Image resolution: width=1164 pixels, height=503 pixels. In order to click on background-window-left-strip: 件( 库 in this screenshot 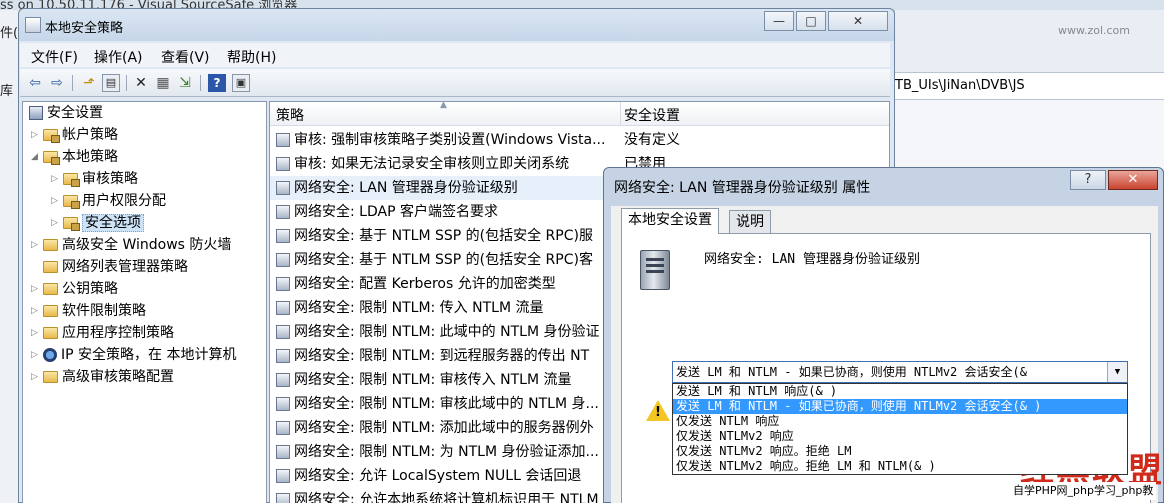, I will do `click(10, 256)`.